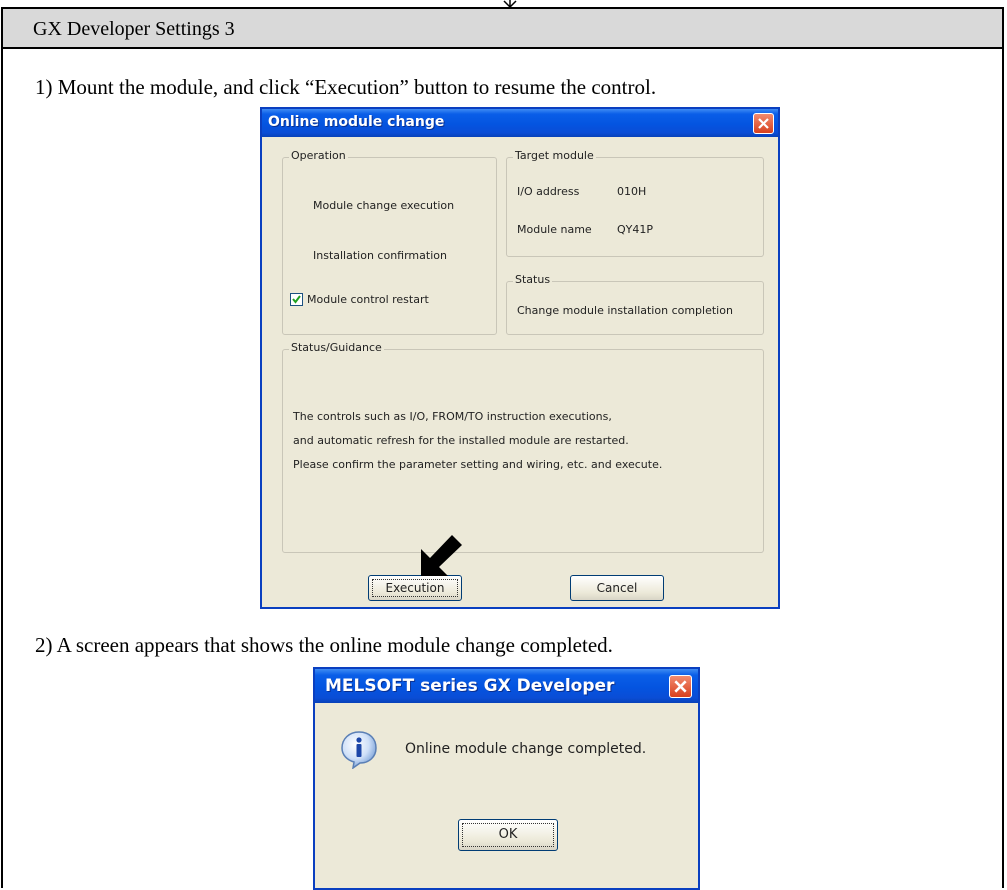  I want to click on ok-button: OK, so click(508, 835).